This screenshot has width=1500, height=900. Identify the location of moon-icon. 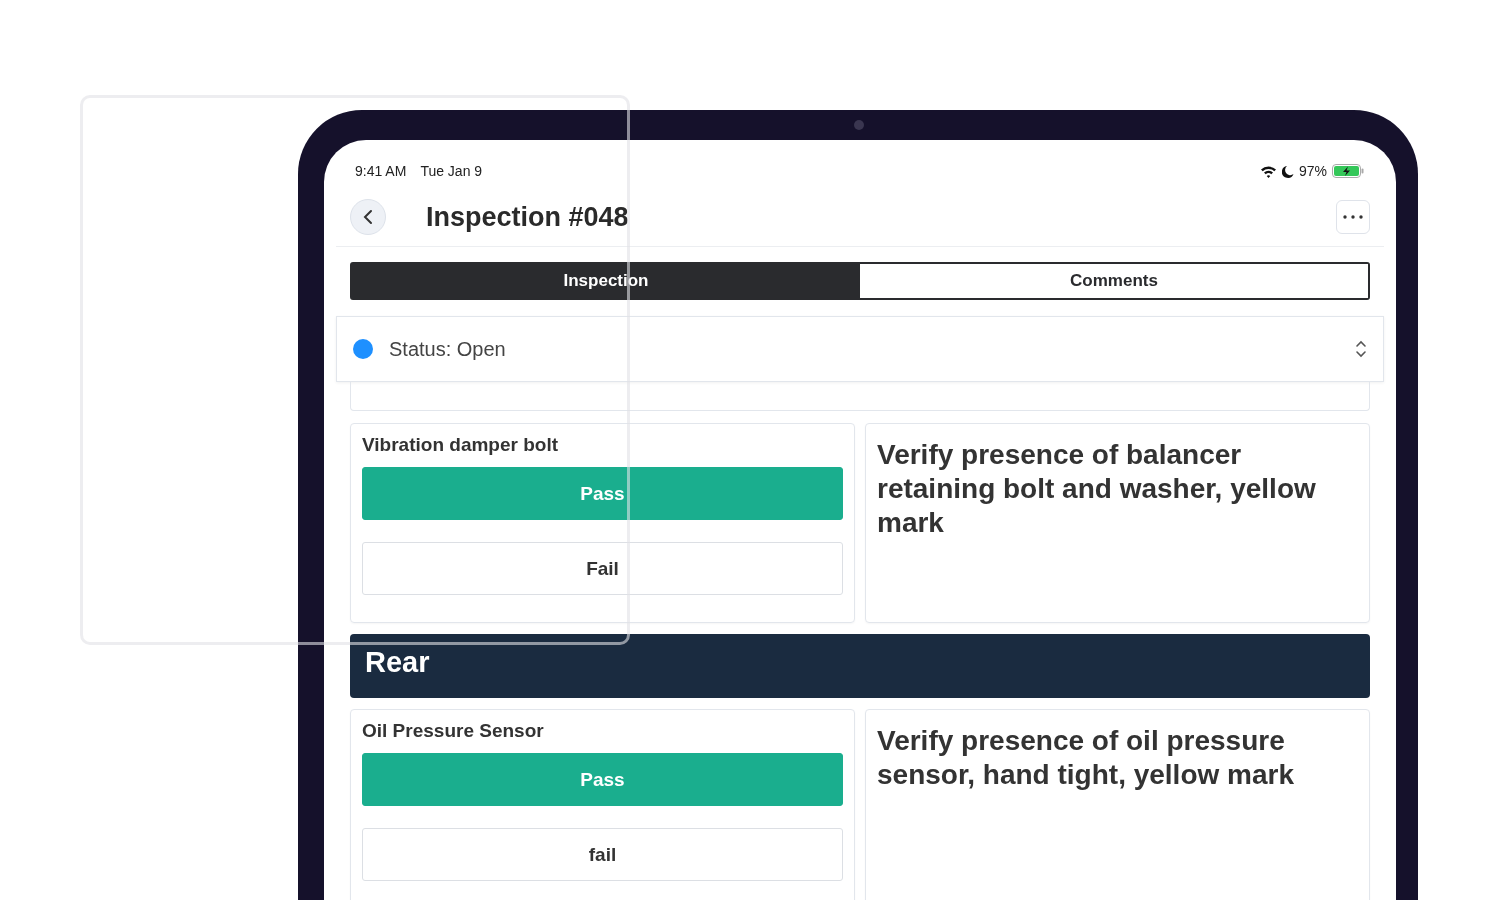
(1287, 171).